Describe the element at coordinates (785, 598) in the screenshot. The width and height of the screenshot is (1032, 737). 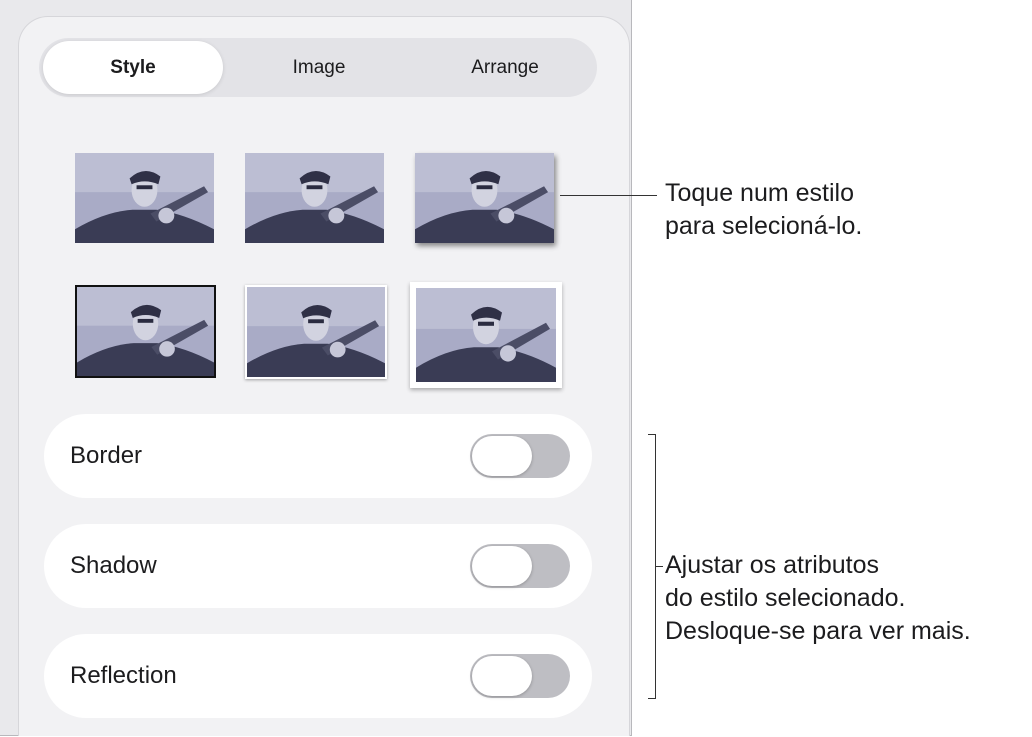
I see `callout-attributes-line-2: do estilo selecionado.` at that location.